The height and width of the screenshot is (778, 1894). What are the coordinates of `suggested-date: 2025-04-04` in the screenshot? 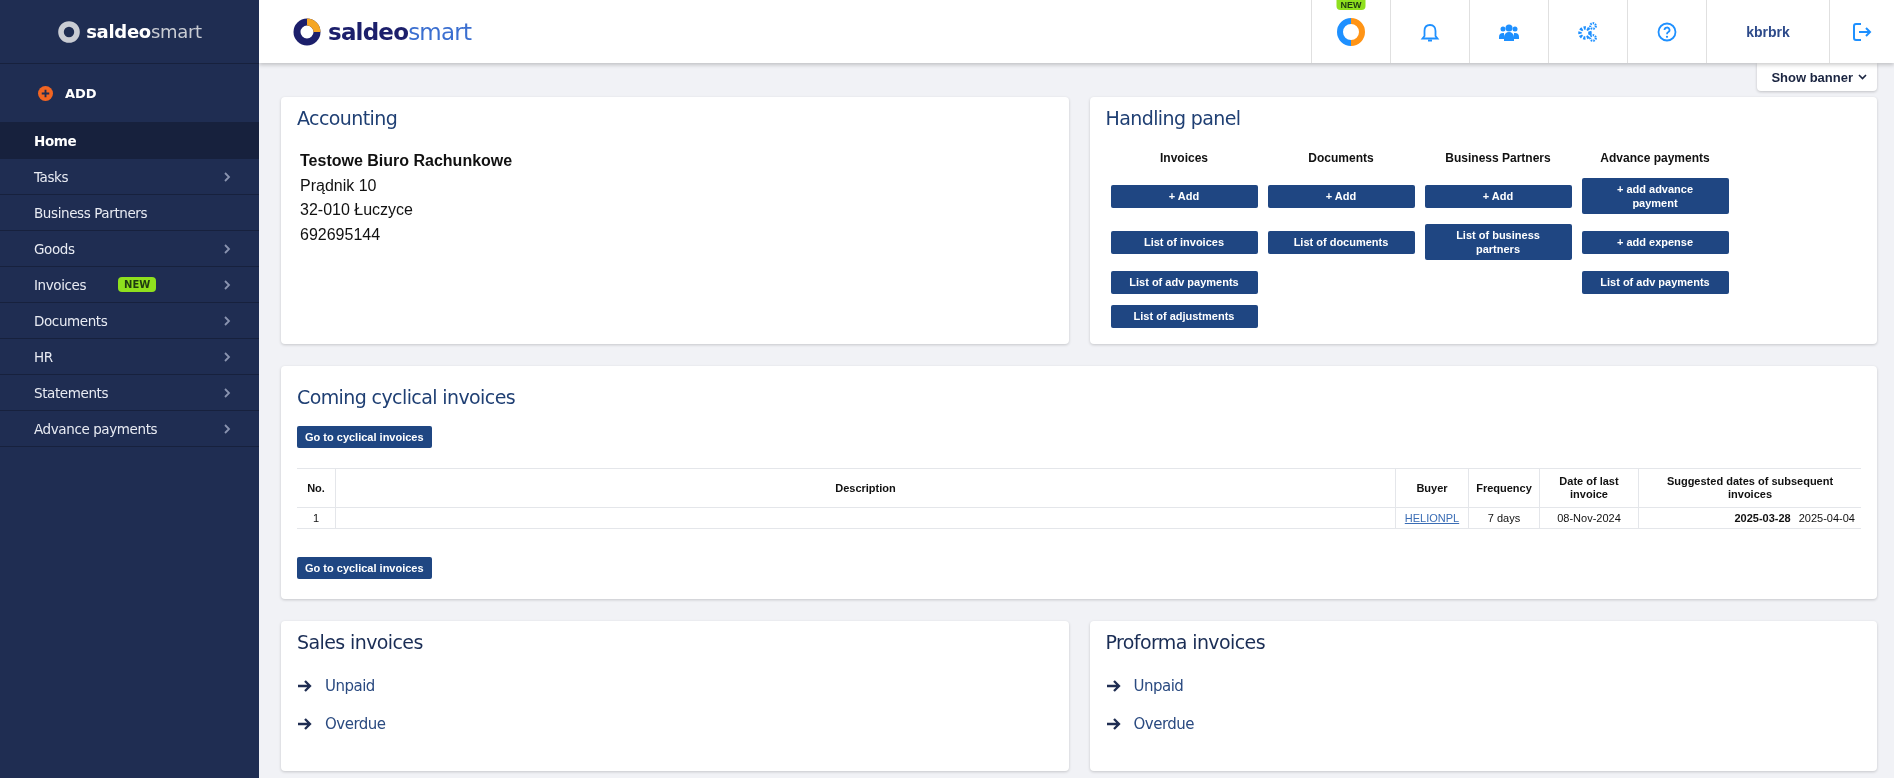 It's located at (1826, 518).